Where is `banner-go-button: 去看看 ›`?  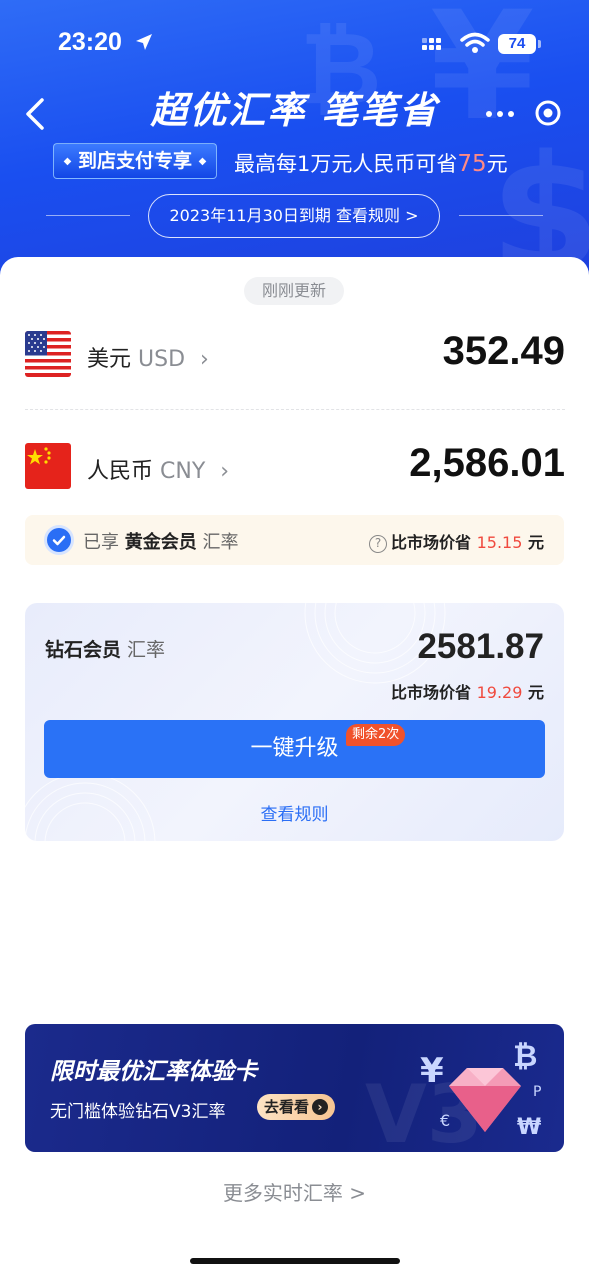 banner-go-button: 去看看 › is located at coordinates (296, 1107).